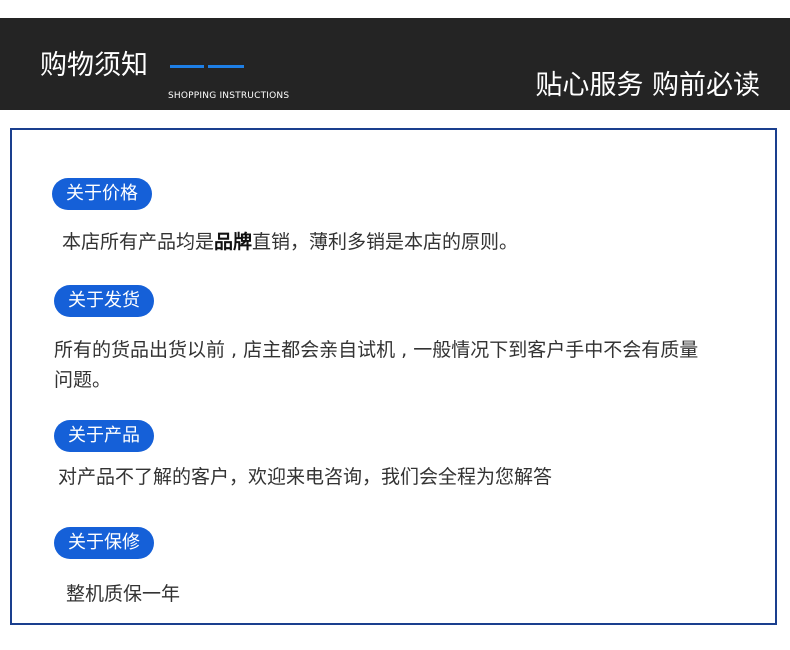  I want to click on badge-warranty: 关于保修, so click(104, 543).